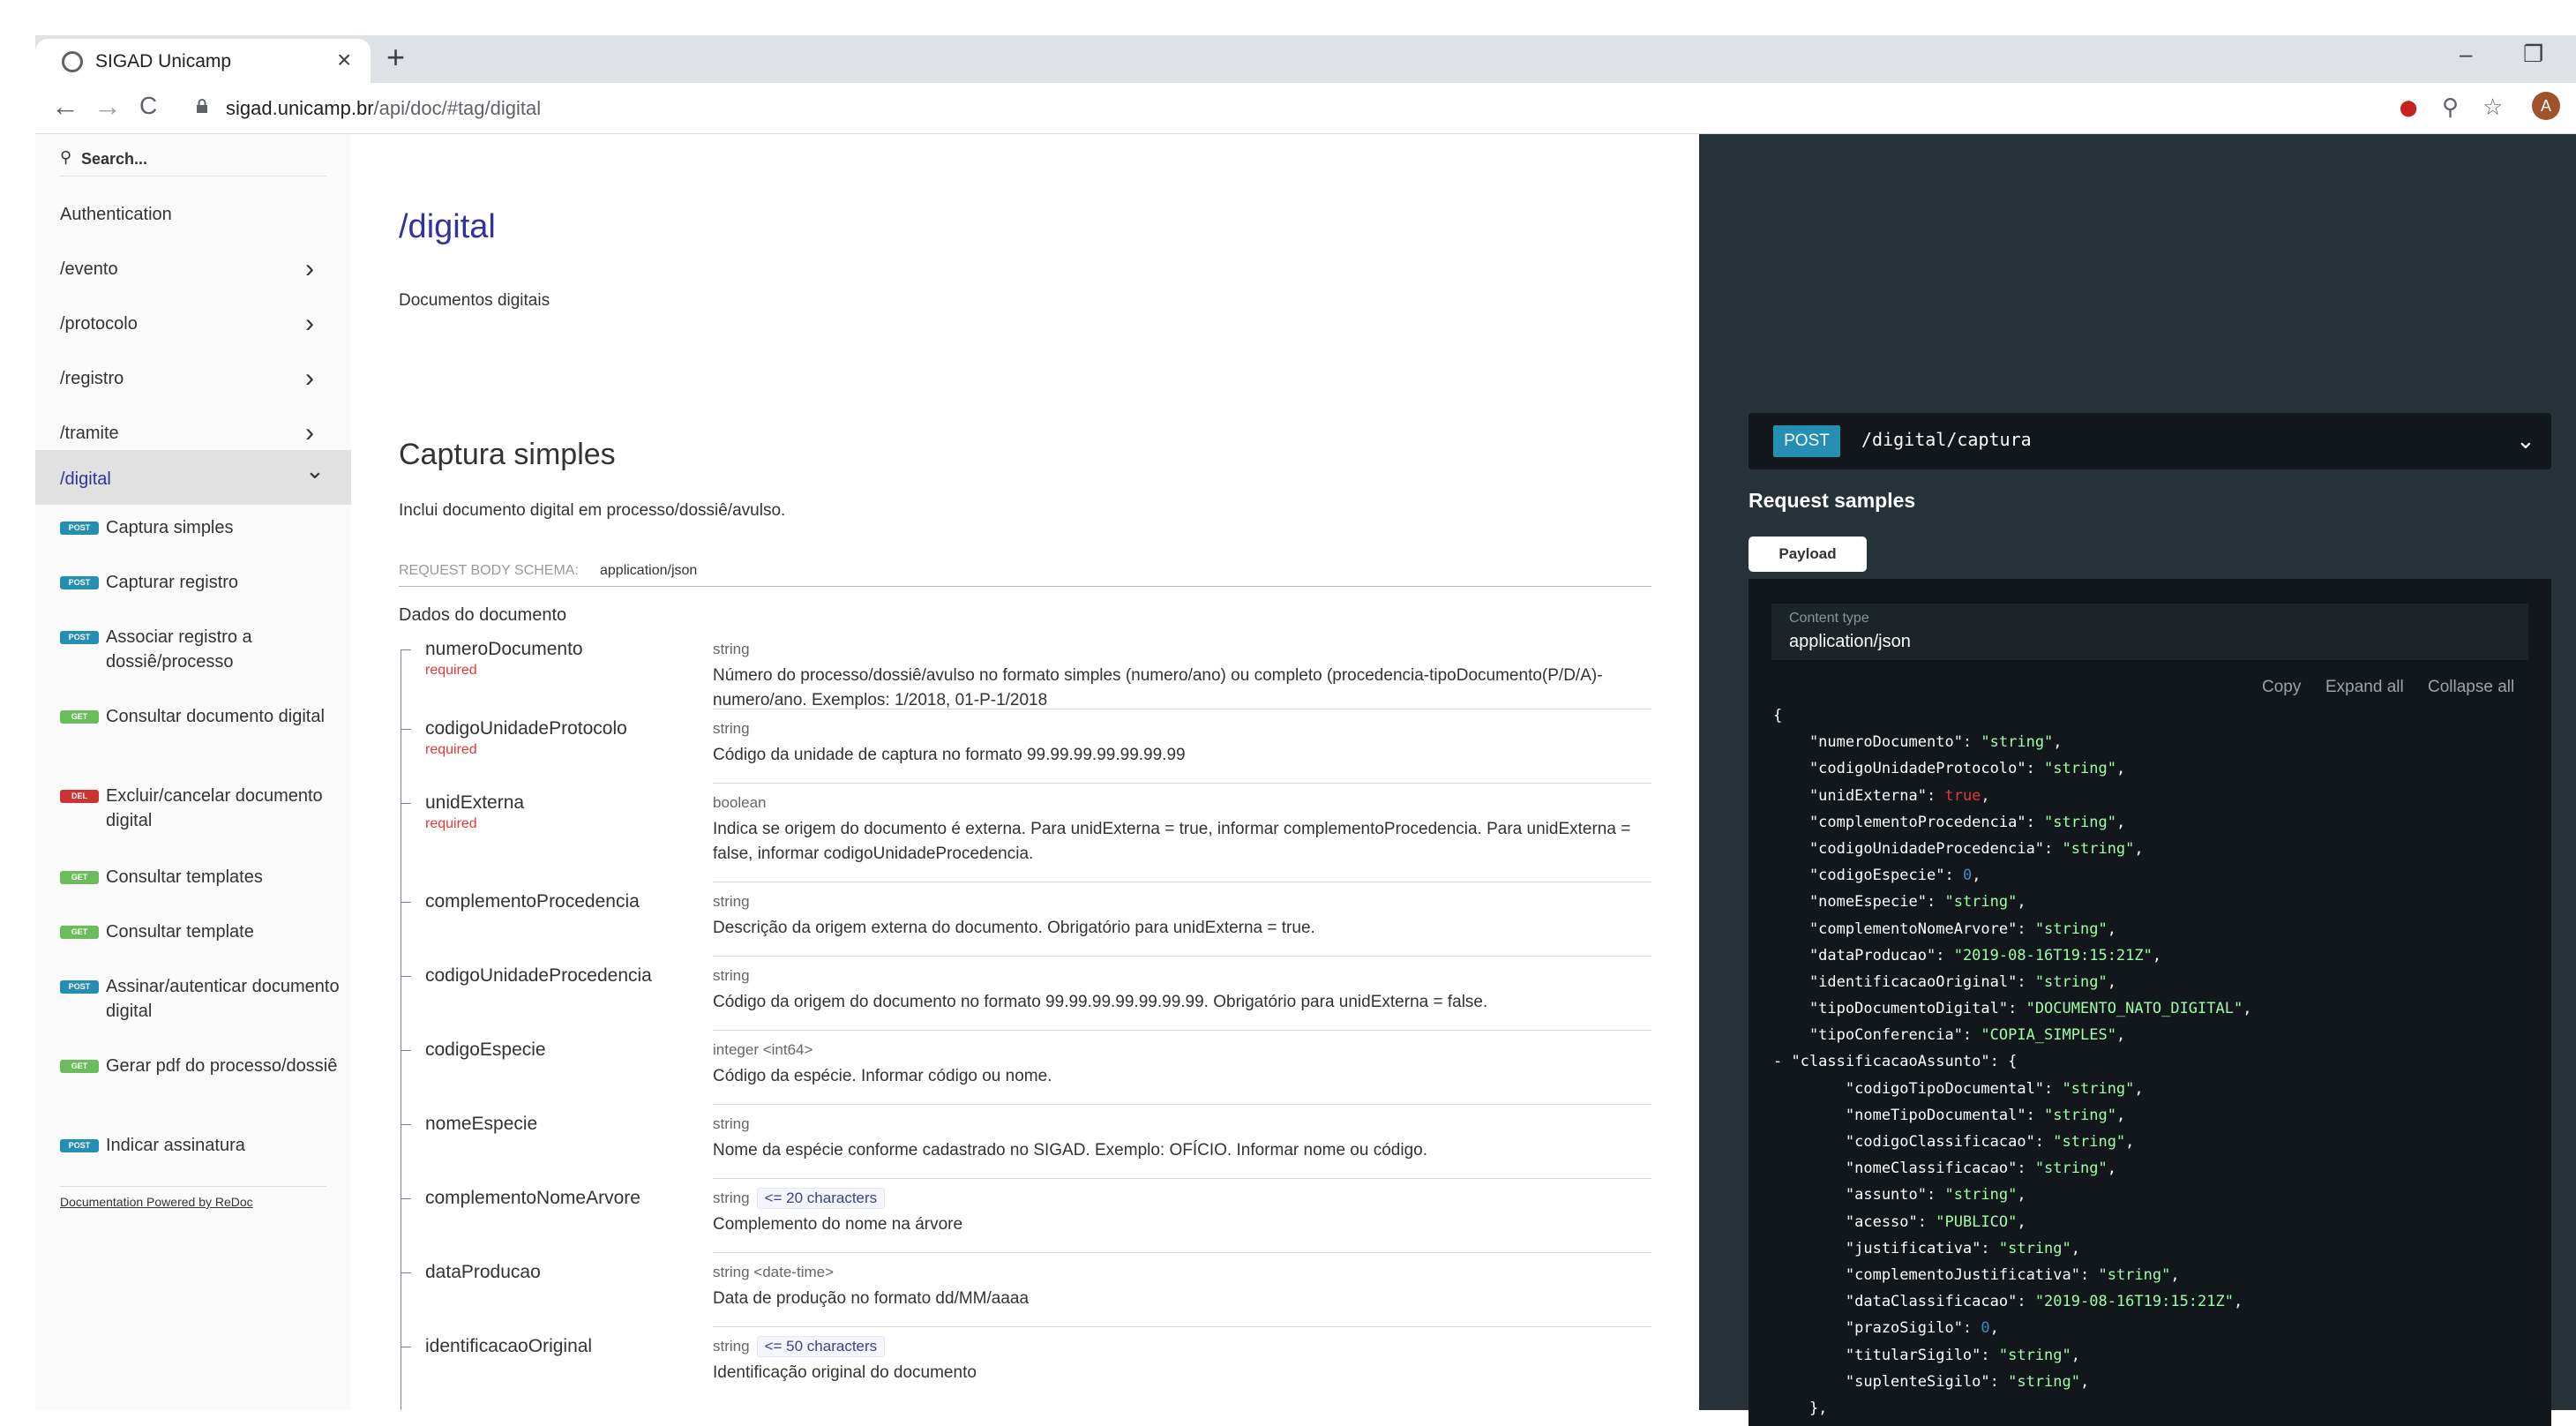 The width and height of the screenshot is (2576, 1426). I want to click on code-line: "suplenteSigilo": "string",, so click(2152, 1382).